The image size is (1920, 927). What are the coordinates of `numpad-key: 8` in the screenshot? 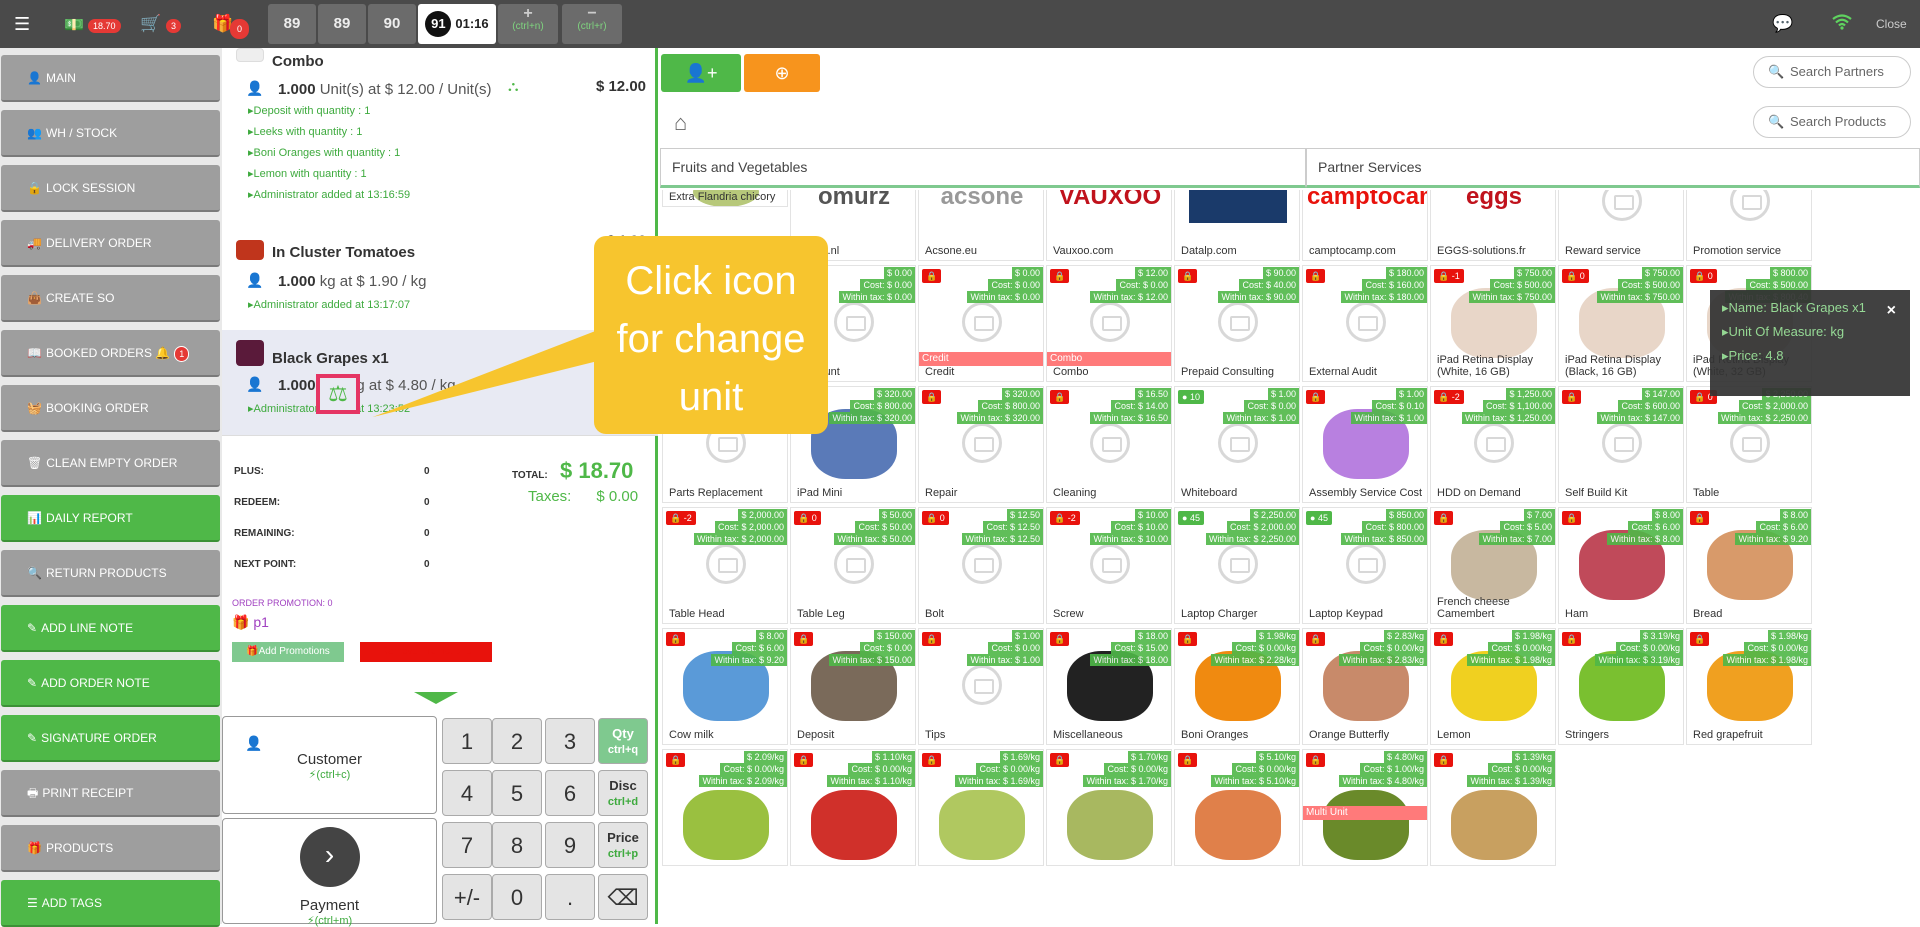 It's located at (517, 845).